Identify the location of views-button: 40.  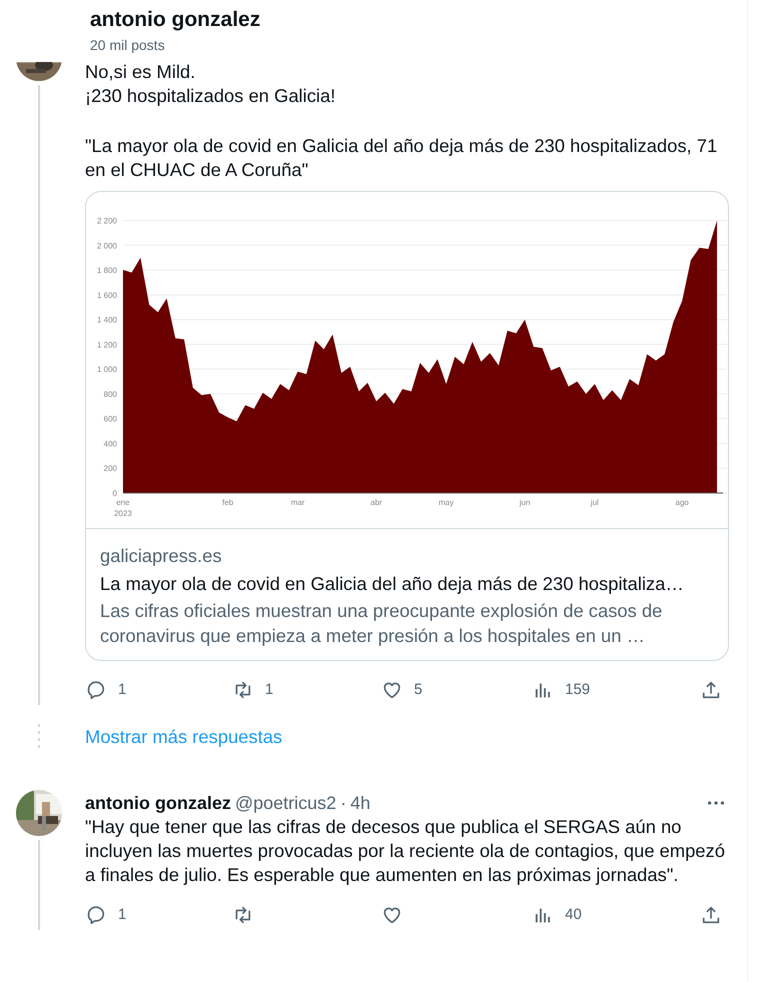
(557, 915).